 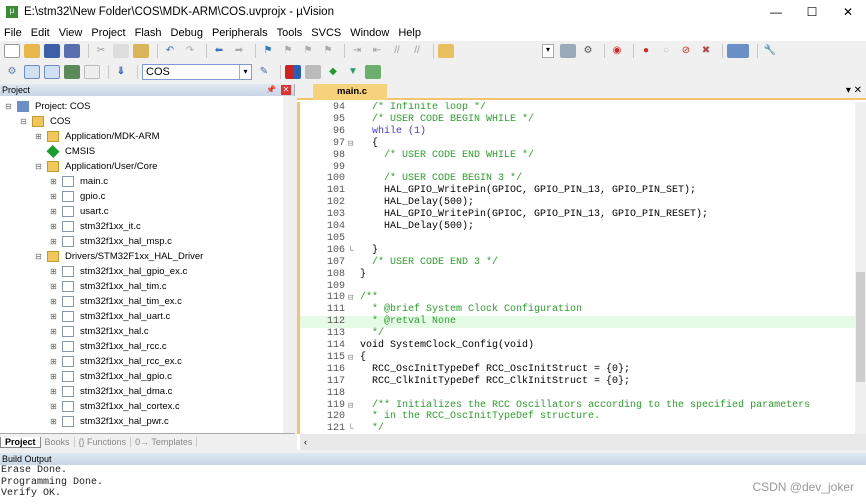 I want to click on tree-item: ⊞ stm32f1xx_hal_gpio_ex.c, so click(x=118, y=271).